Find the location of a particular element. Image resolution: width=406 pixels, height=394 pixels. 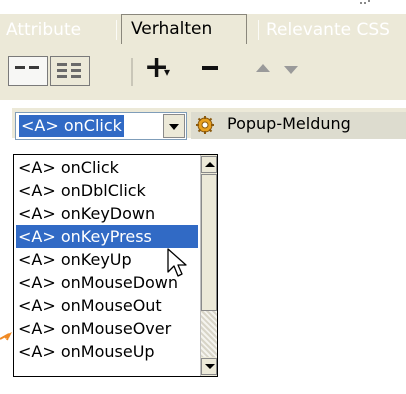

tab-relevante-css: Relevante CSS is located at coordinates (328, 30).